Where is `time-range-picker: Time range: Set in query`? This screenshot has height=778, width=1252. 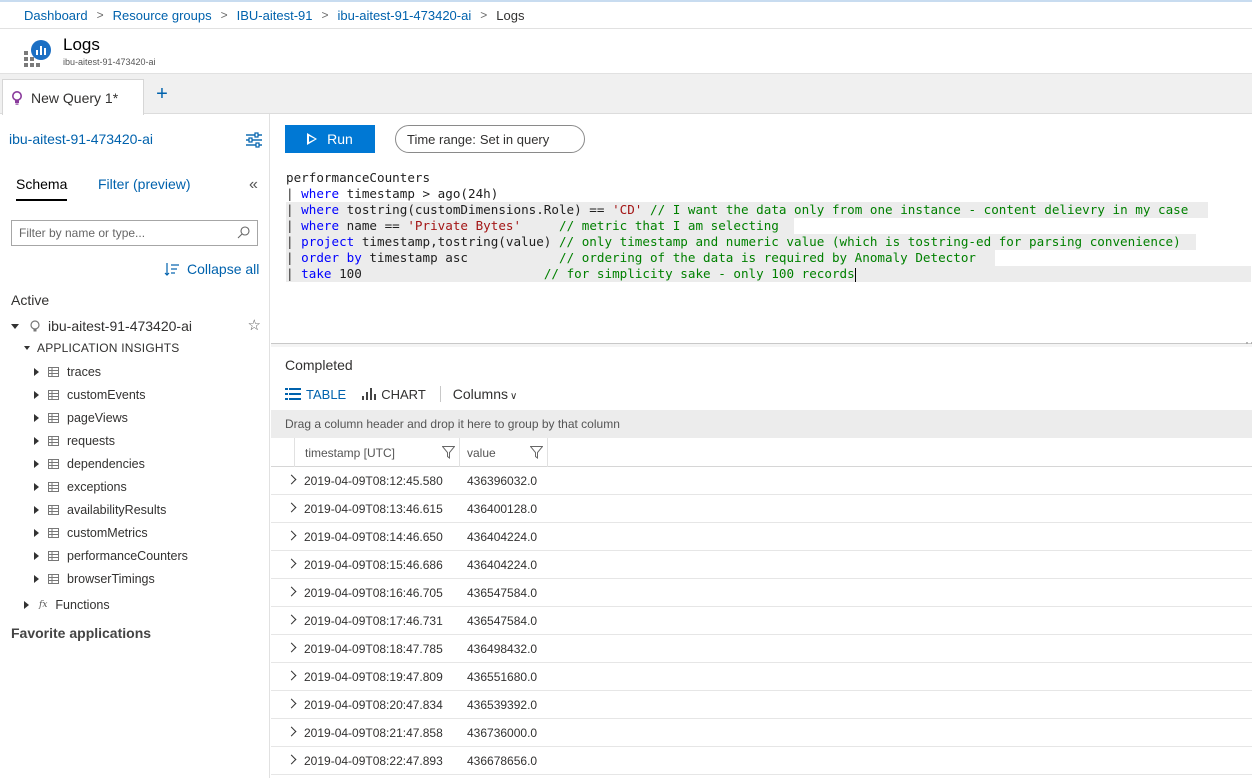
time-range-picker: Time range: Set in query is located at coordinates (490, 139).